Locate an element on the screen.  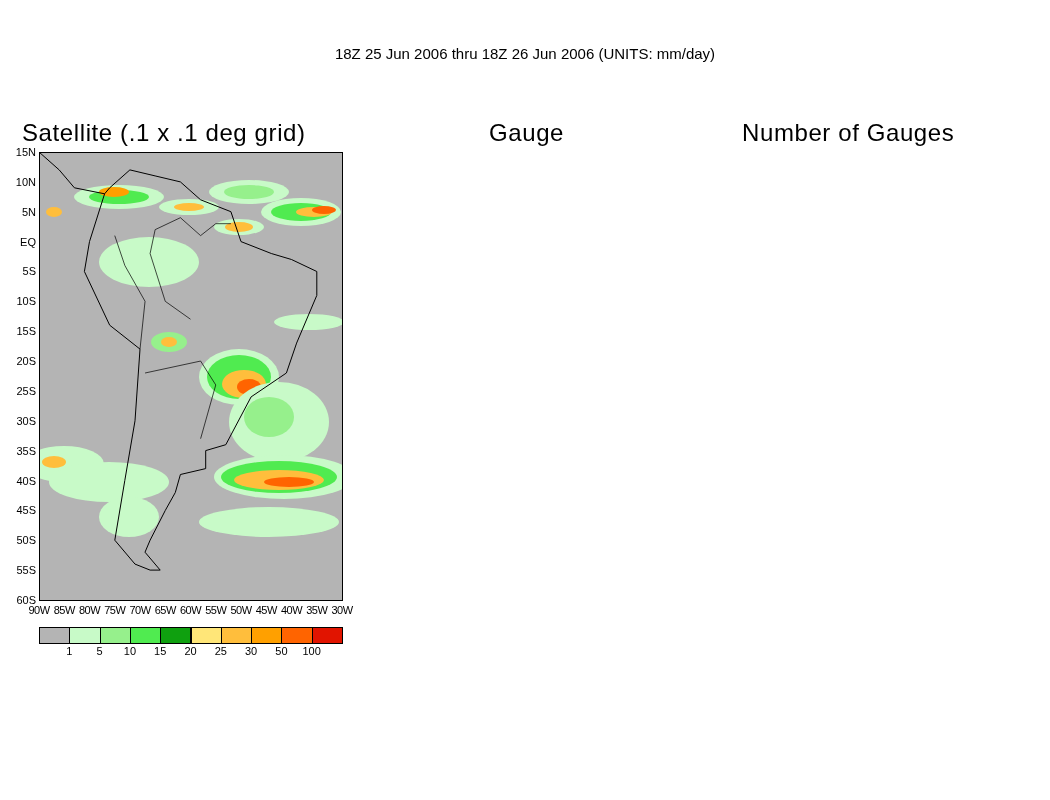
latitude-label: 55S is located at coordinates (25, 570).